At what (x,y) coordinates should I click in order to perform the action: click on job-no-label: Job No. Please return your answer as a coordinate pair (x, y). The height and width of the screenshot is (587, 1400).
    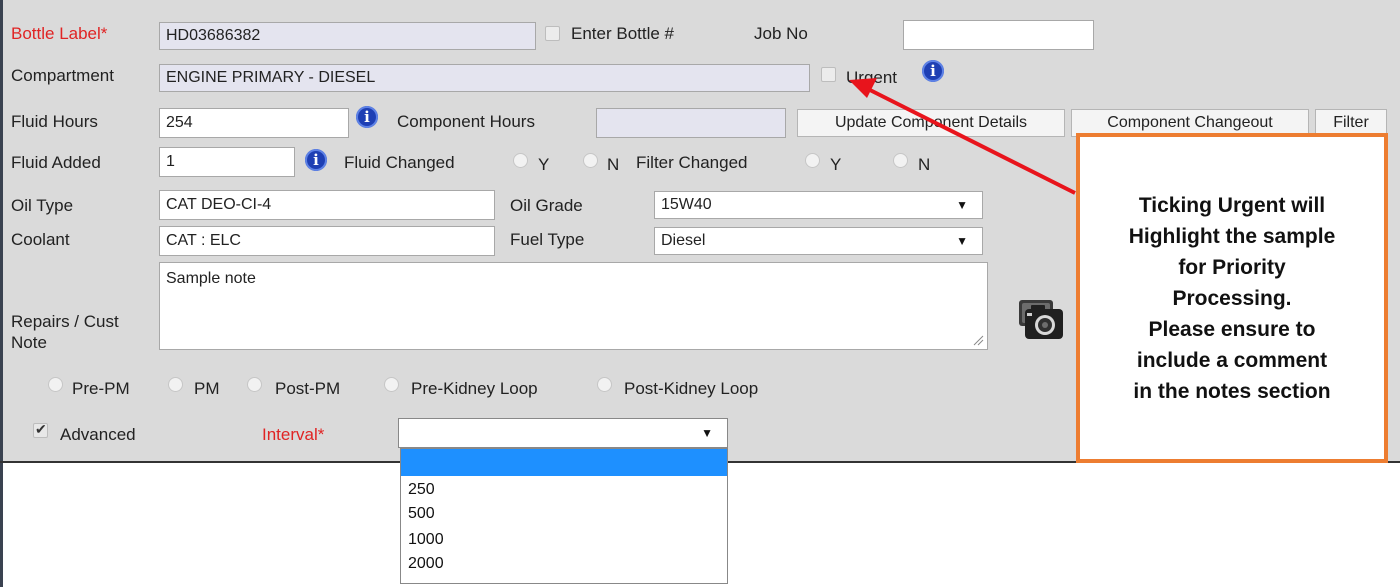
    Looking at the image, I should click on (781, 33).